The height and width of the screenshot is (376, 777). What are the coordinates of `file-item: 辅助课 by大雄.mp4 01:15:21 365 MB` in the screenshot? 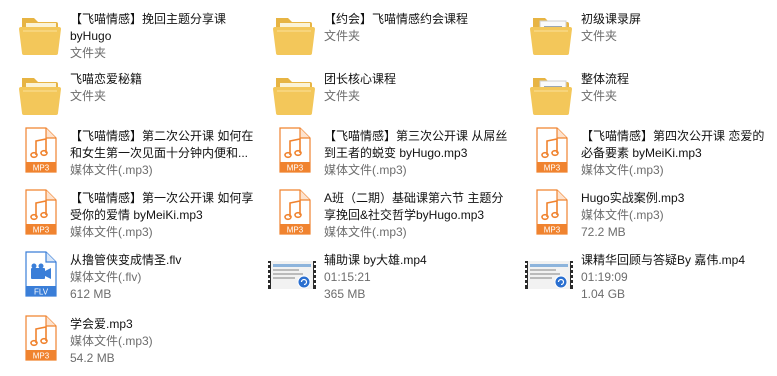 It's located at (379, 274).